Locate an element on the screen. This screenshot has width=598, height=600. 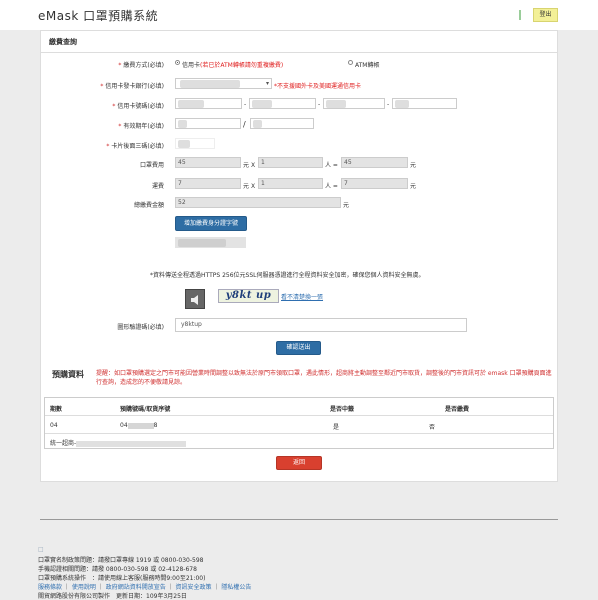
shipping-qty-unit: 人 = is located at coordinates (331, 186).